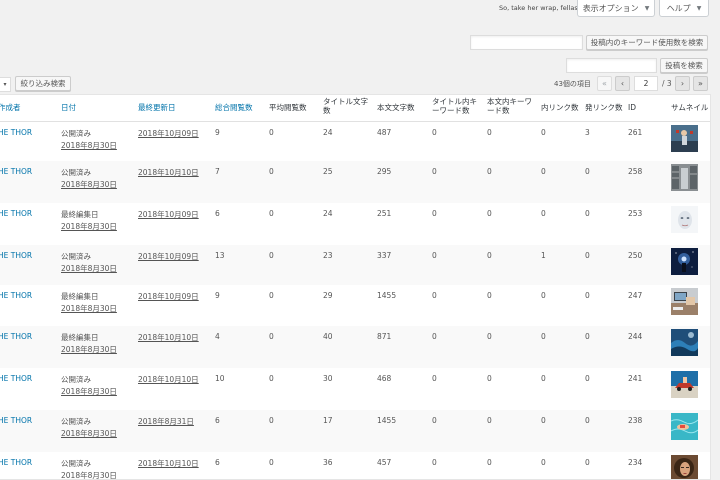 The width and height of the screenshot is (720, 480). What do you see at coordinates (396, 107) in the screenshot?
I see `column-body-chars: 本文文字数` at bounding box center [396, 107].